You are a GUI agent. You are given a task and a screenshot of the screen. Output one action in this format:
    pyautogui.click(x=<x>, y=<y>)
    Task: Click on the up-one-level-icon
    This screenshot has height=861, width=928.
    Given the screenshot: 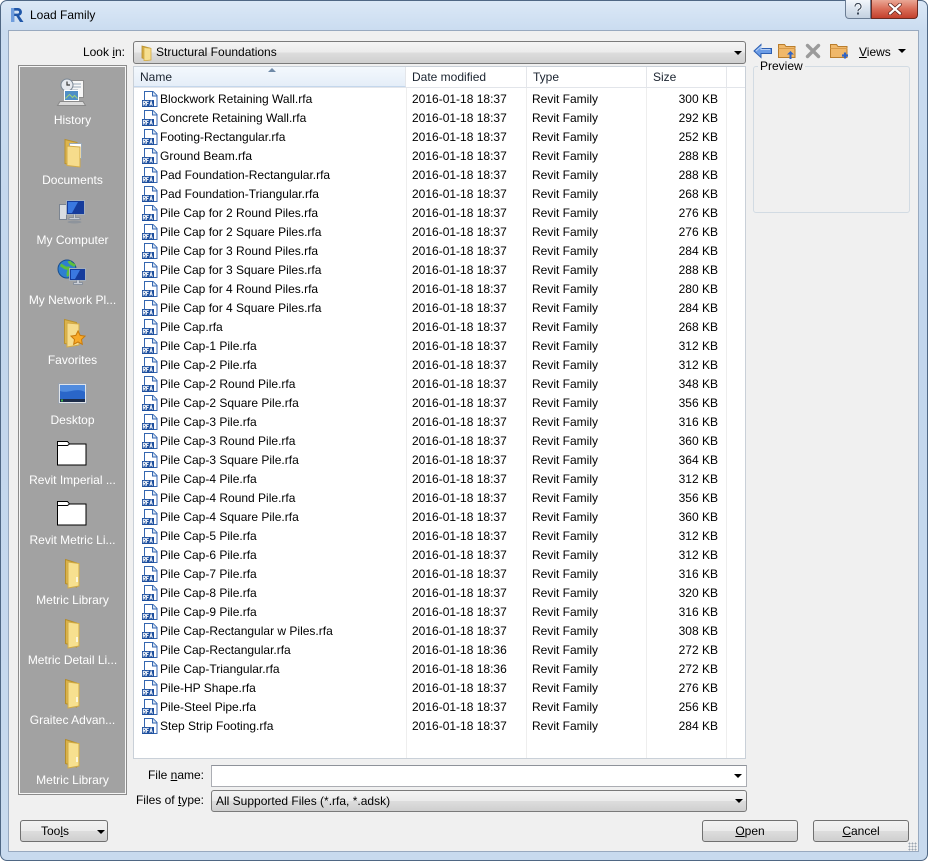 What is the action you would take?
    pyautogui.click(x=787, y=52)
    